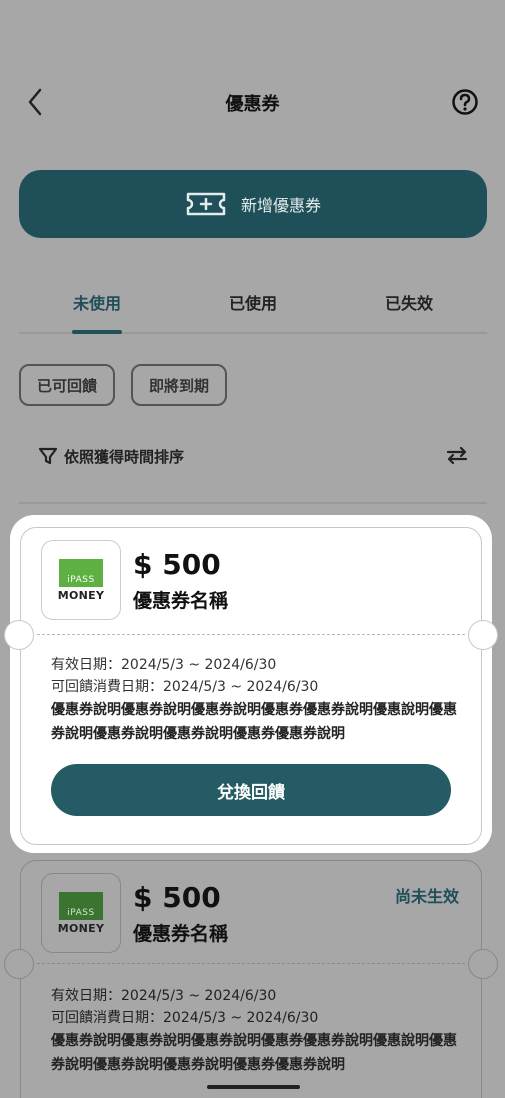 This screenshot has height=1098, width=505. I want to click on add-coupon-label: 新增優惠券, so click(280, 205).